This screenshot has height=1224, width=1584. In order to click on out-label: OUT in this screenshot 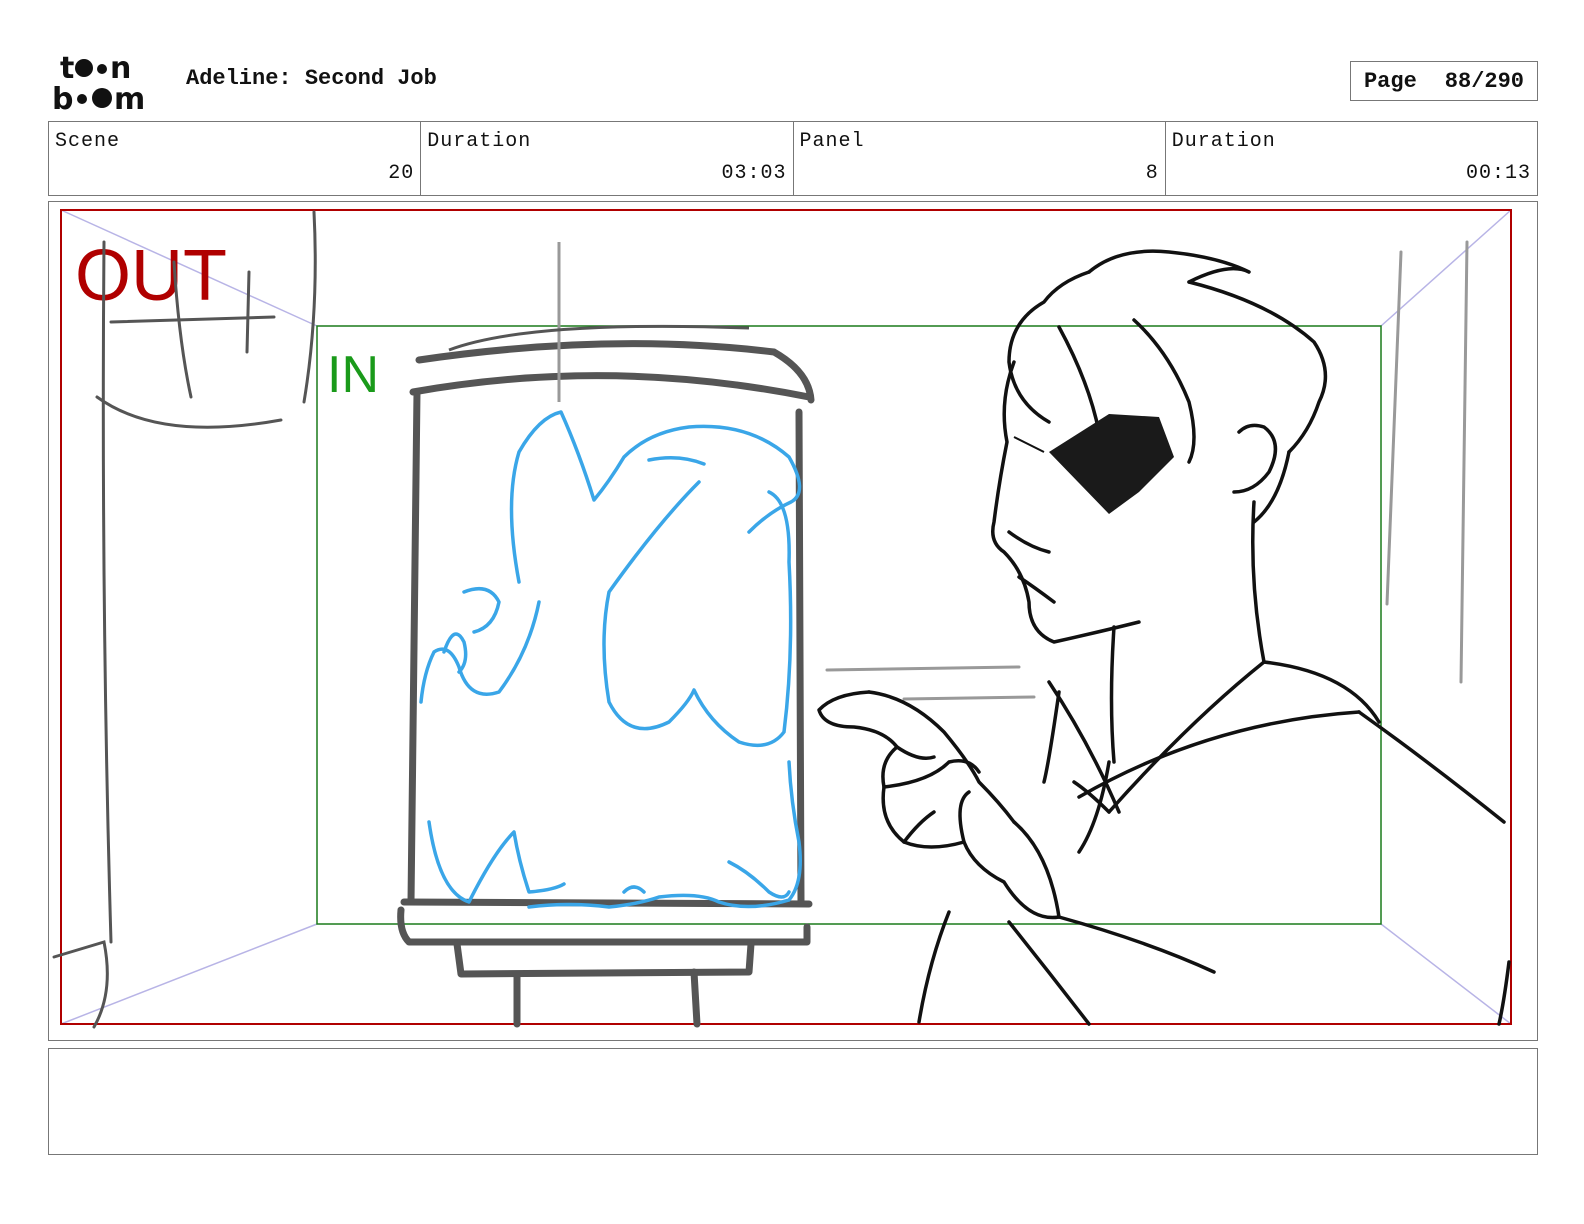, I will do `click(151, 276)`.